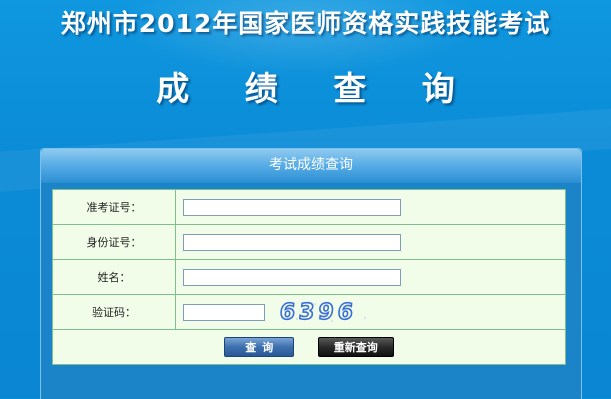 The width and height of the screenshot is (611, 399). I want to click on reset-button: 重新查询, so click(355, 347).